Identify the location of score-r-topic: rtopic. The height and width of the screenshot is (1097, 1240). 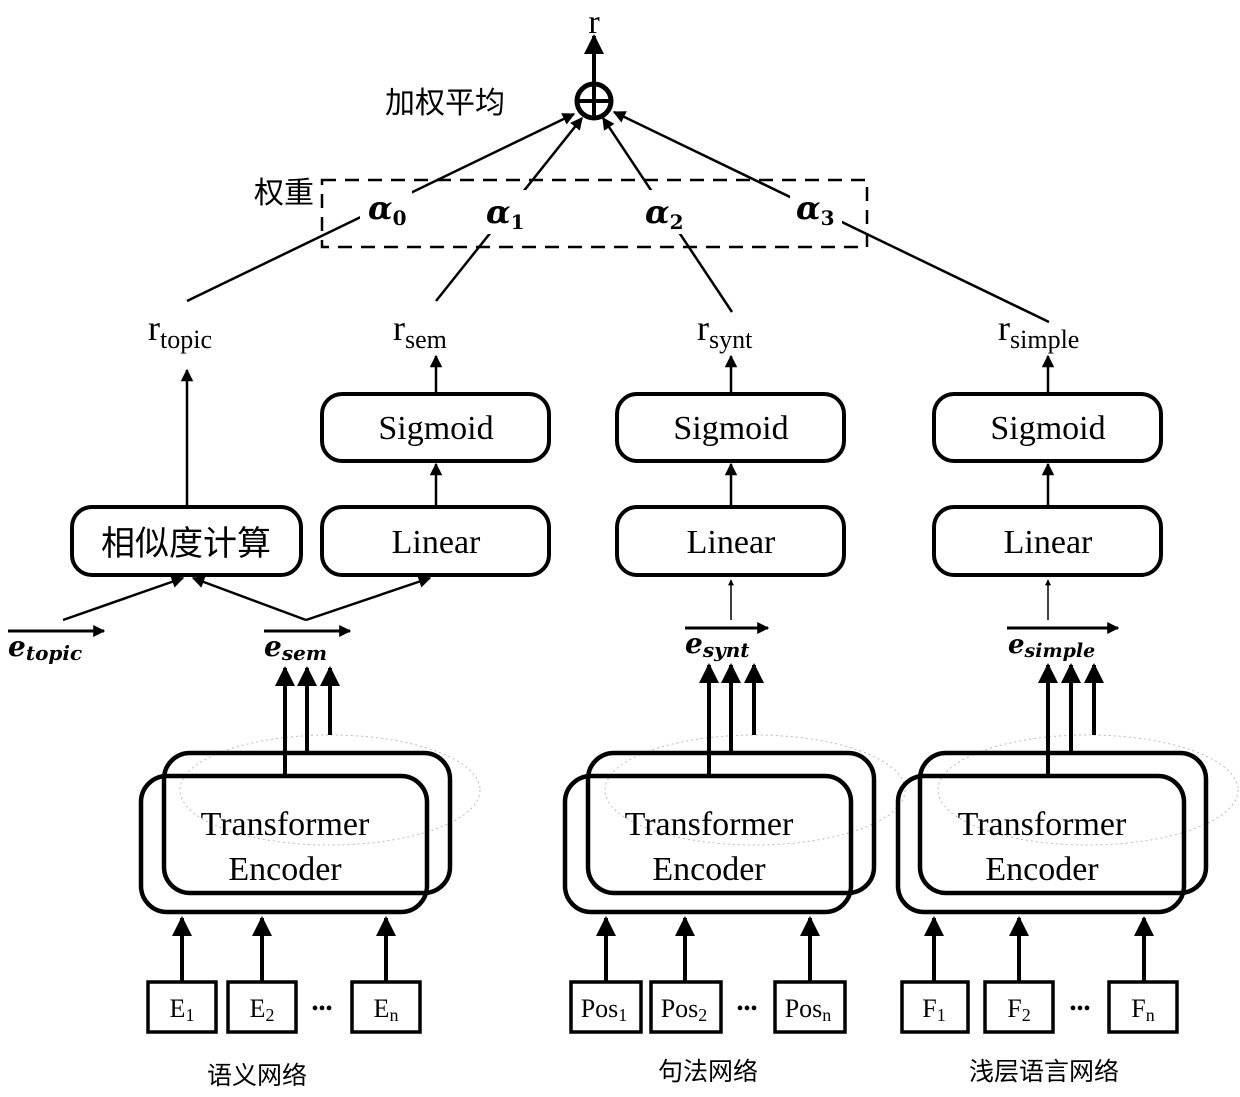
(180, 331).